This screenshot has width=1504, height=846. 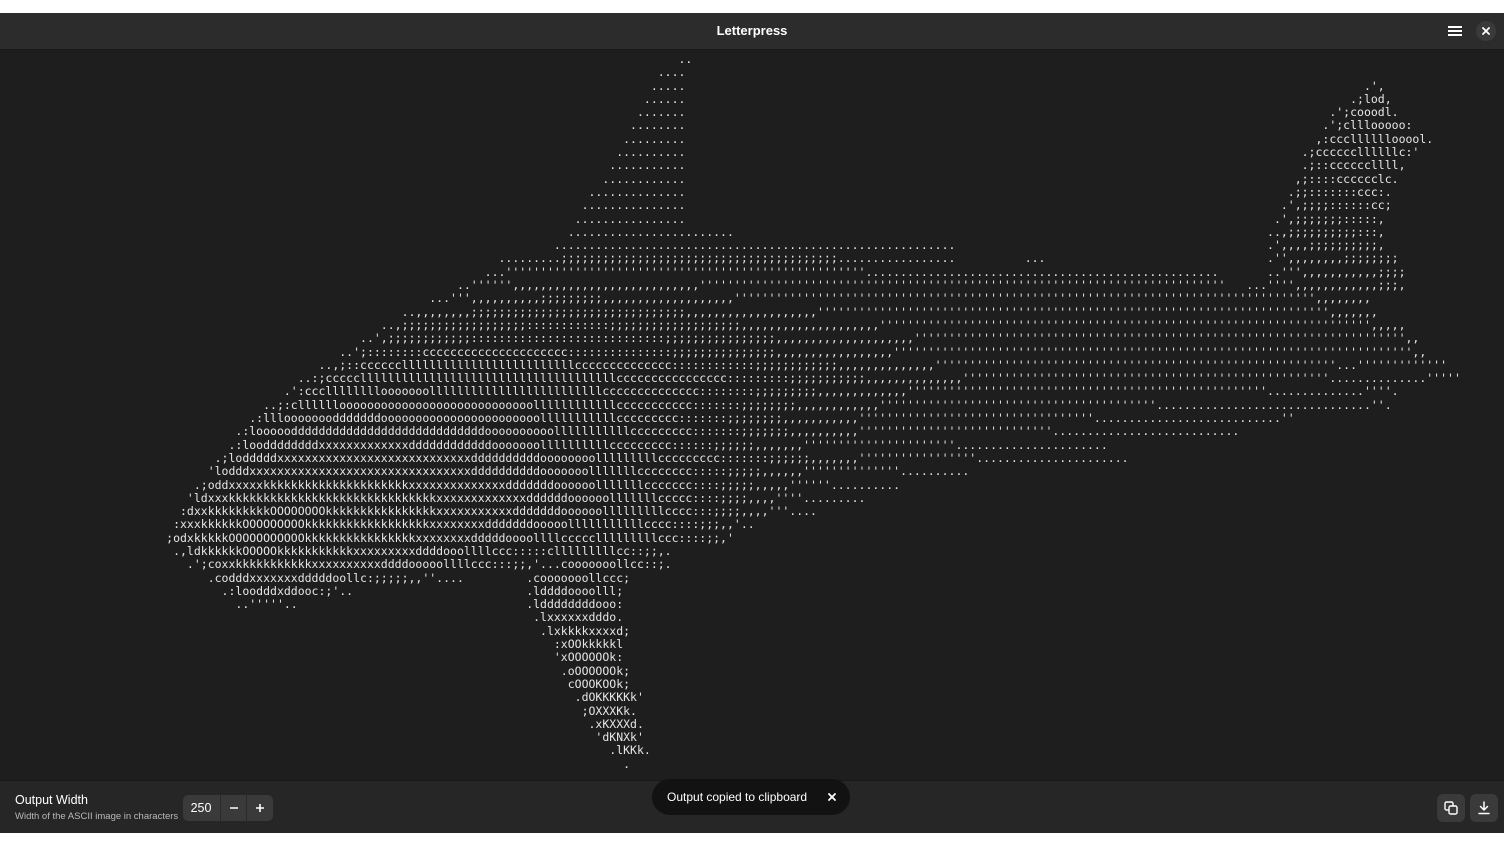 I want to click on main-menu-button, so click(x=1455, y=31).